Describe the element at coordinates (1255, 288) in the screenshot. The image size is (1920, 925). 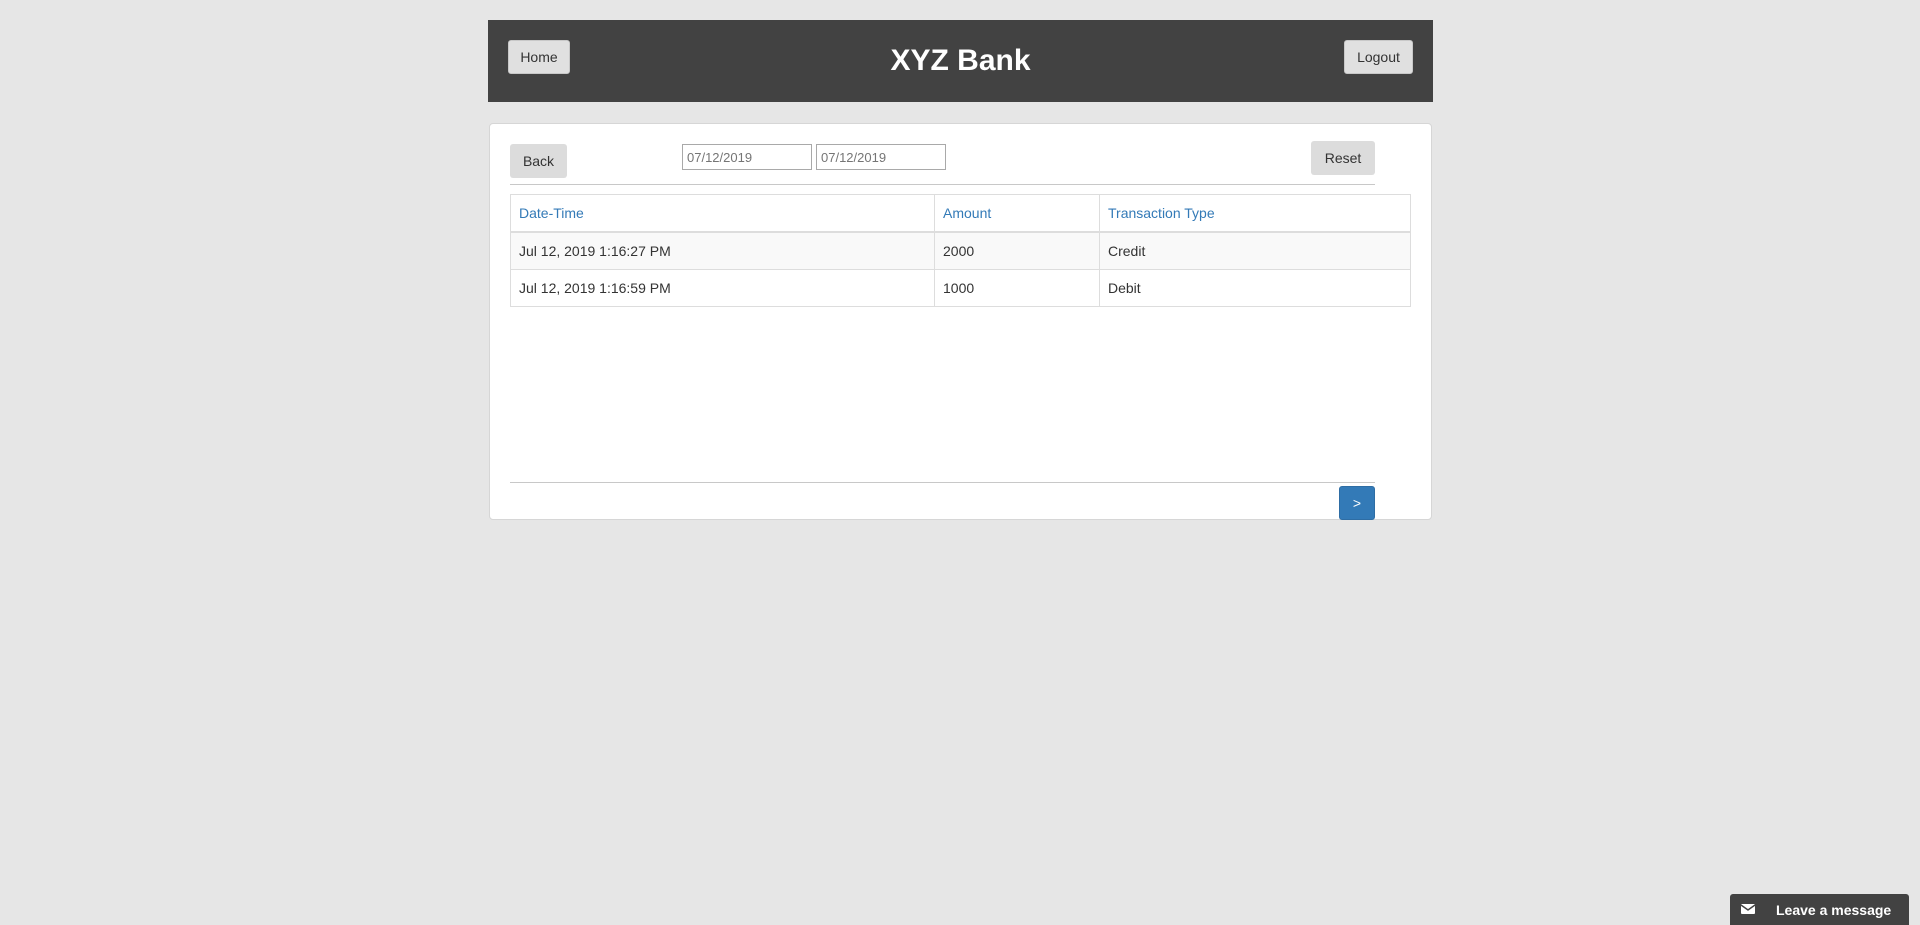
I see `transaction-type-cell: Debit` at that location.